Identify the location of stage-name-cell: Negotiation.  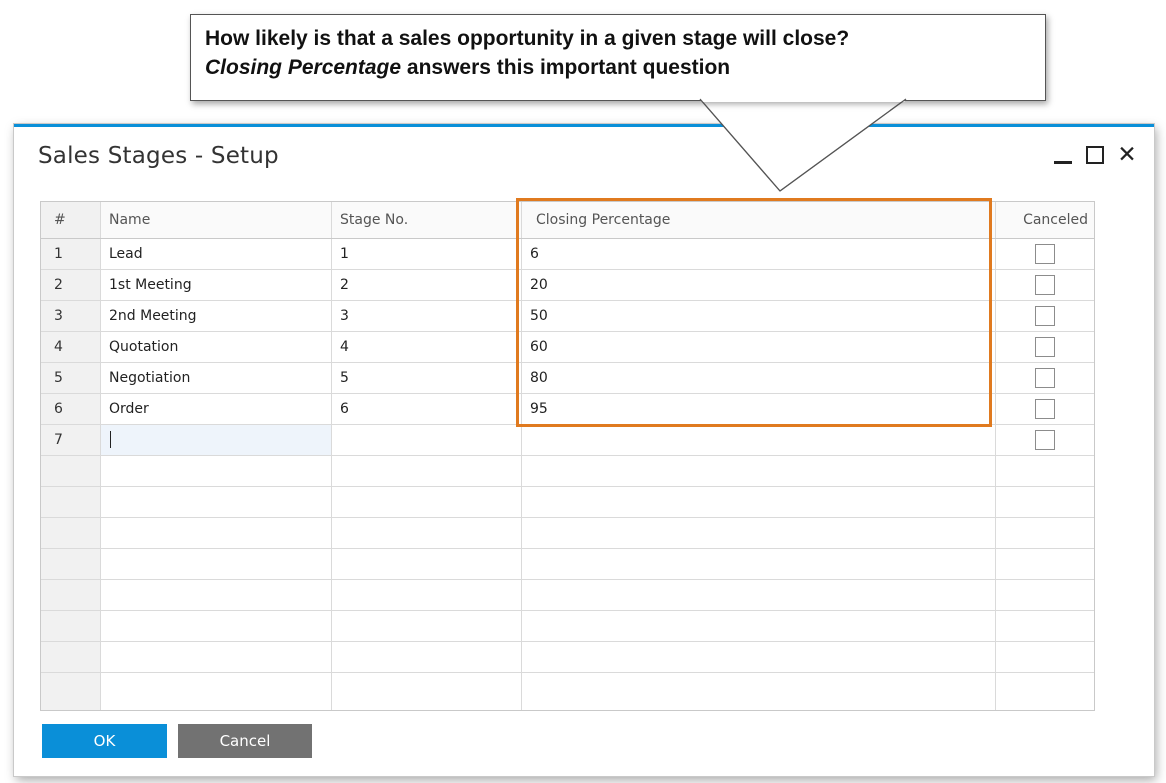
(216, 378).